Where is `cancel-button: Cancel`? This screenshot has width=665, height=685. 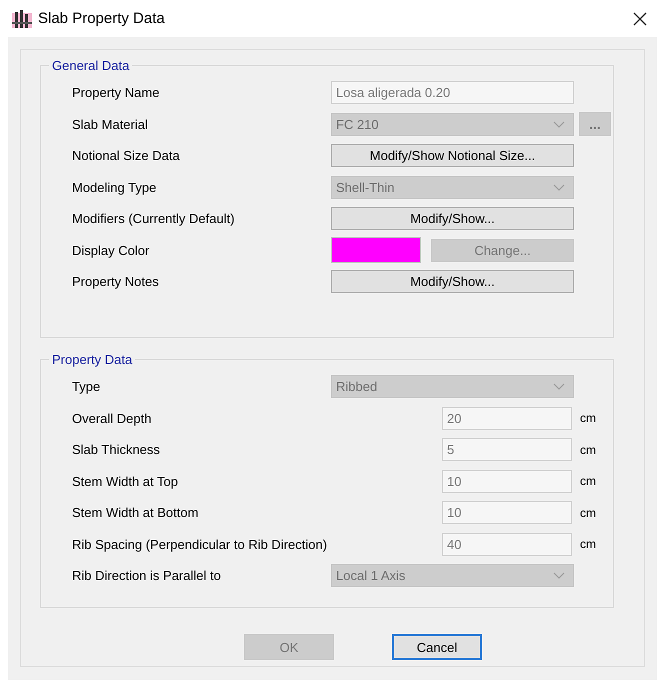
cancel-button: Cancel is located at coordinates (437, 647).